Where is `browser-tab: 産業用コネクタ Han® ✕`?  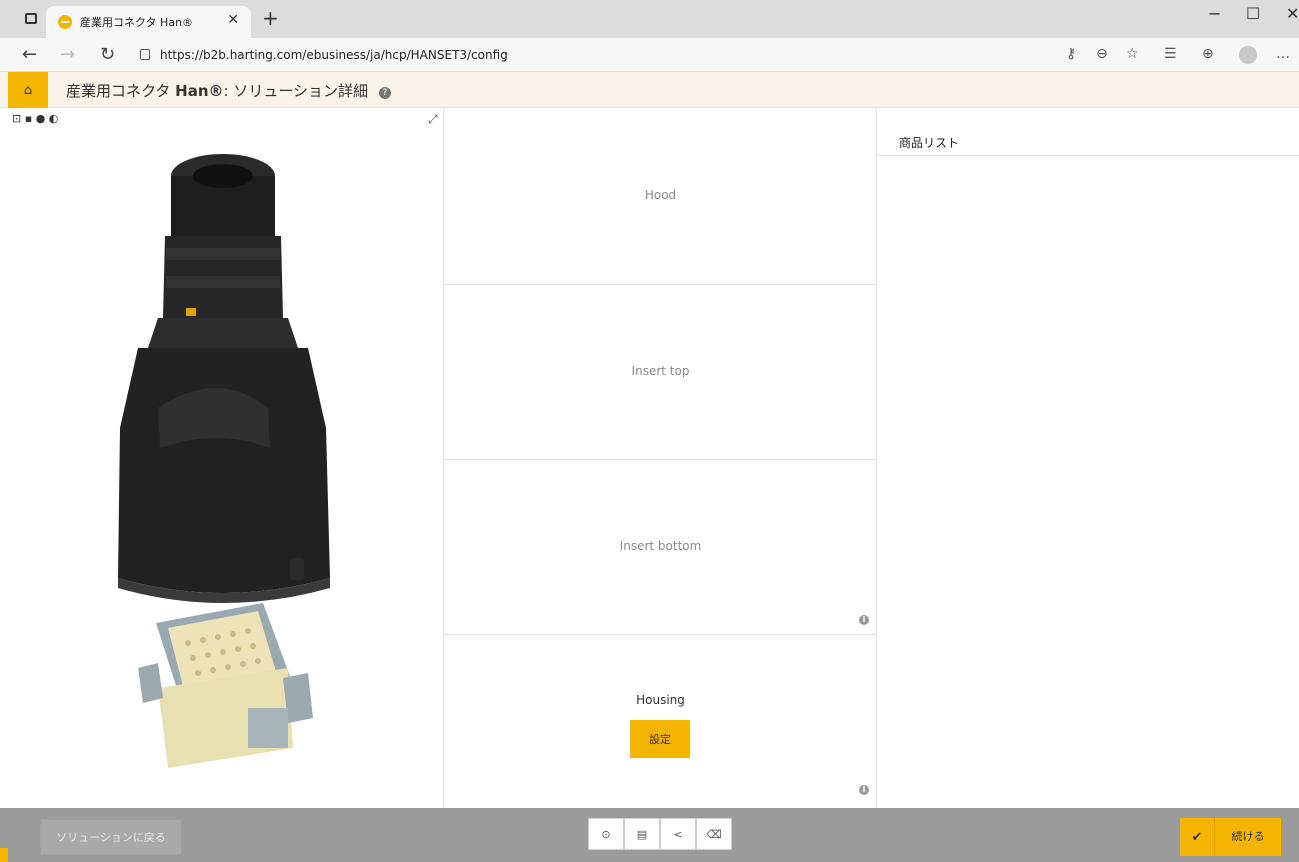
browser-tab: 産業用コネクタ Han® ✕ is located at coordinates (148, 22).